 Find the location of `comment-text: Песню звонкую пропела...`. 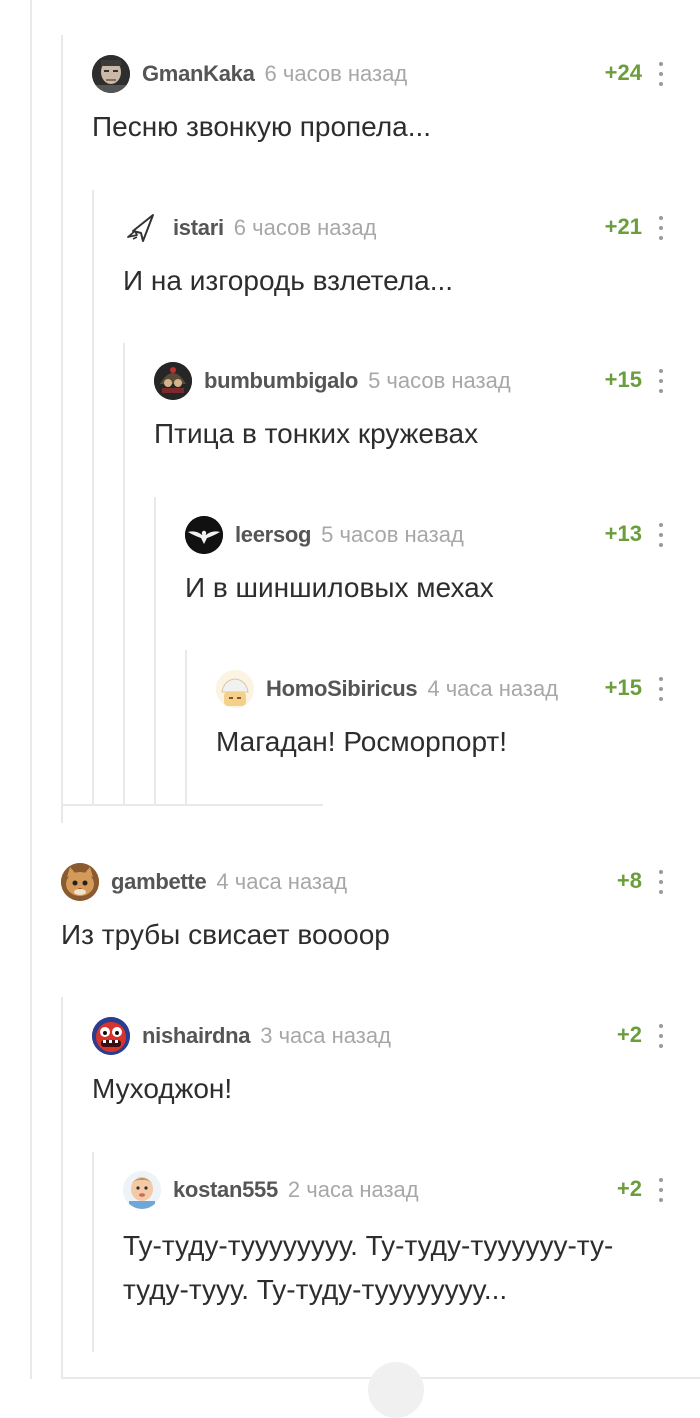

comment-text: Песню звонкую пропела... is located at coordinates (262, 126).